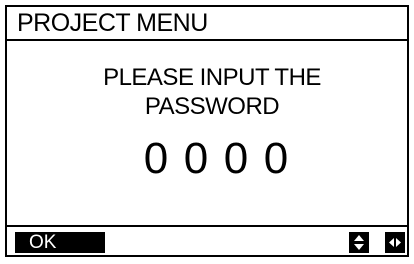  I want to click on password-field: 0 0 0 0, so click(216, 159).